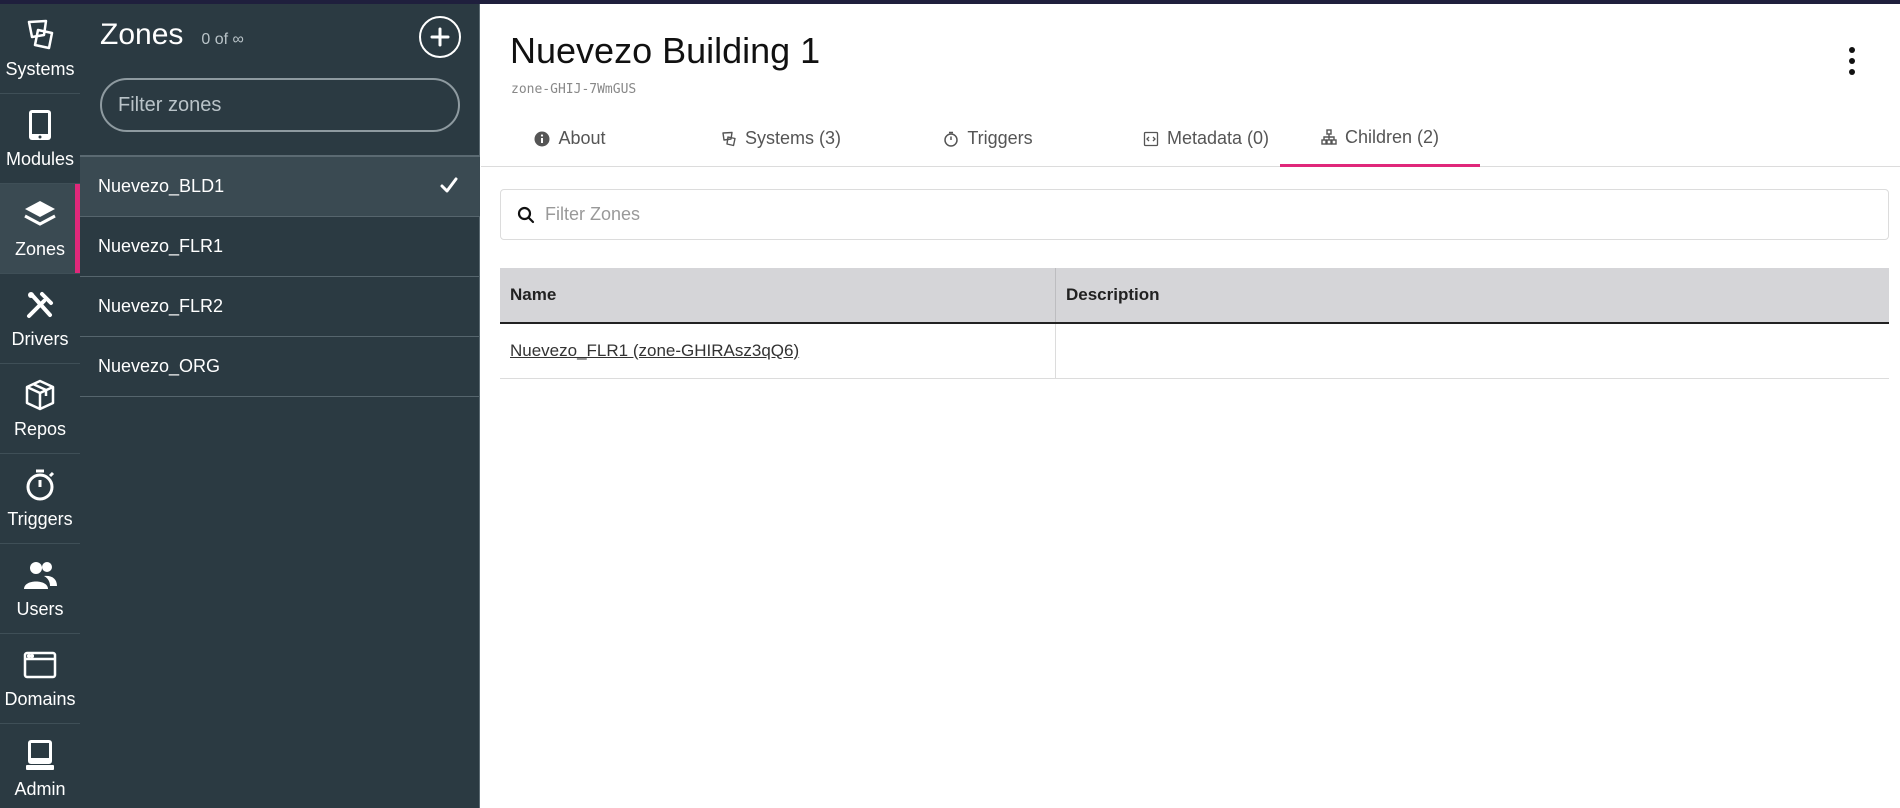 The image size is (1900, 808). What do you see at coordinates (654, 351) in the screenshot?
I see `child-zone-link: Nuevezo_FLR1 (zone-GHIRAsz3qQ6)` at bounding box center [654, 351].